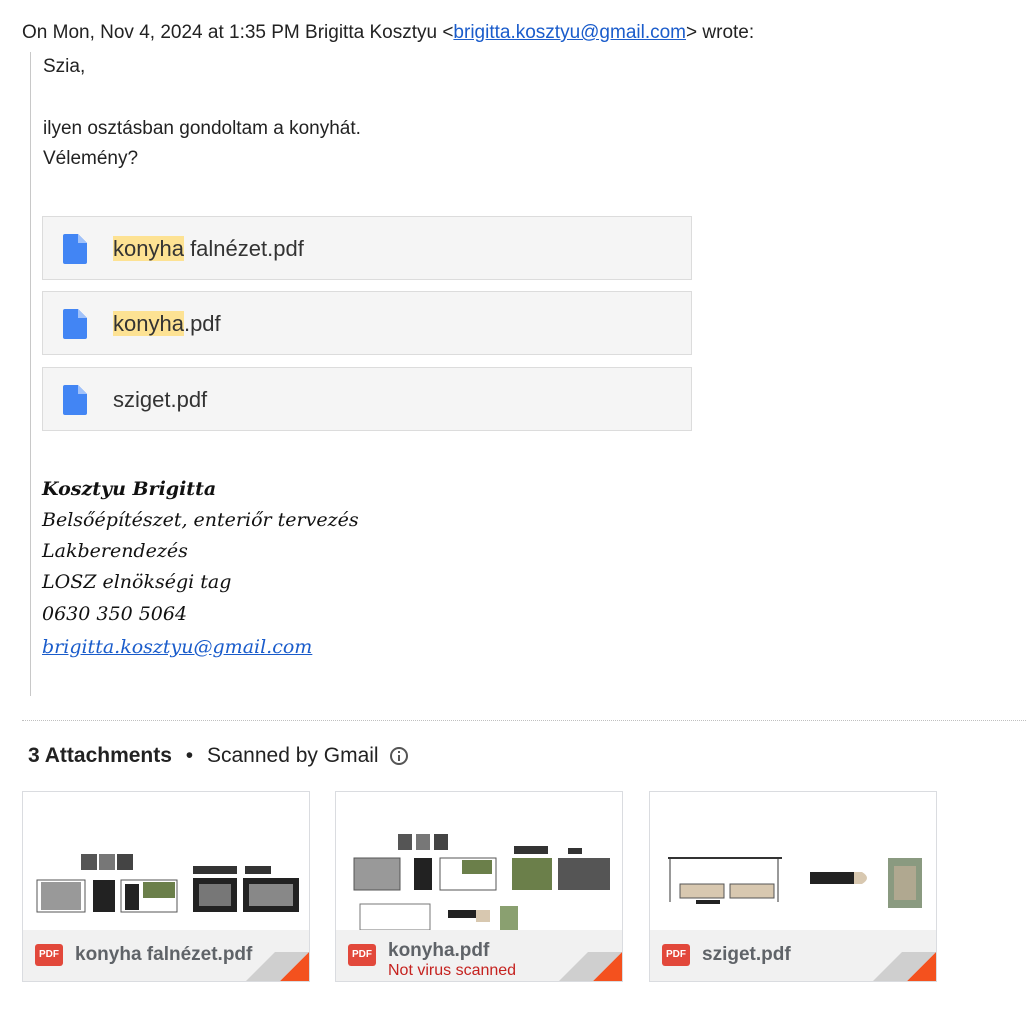 The height and width of the screenshot is (1031, 1026). What do you see at coordinates (115, 614) in the screenshot?
I see `signature-phone: 0630 350 5064` at bounding box center [115, 614].